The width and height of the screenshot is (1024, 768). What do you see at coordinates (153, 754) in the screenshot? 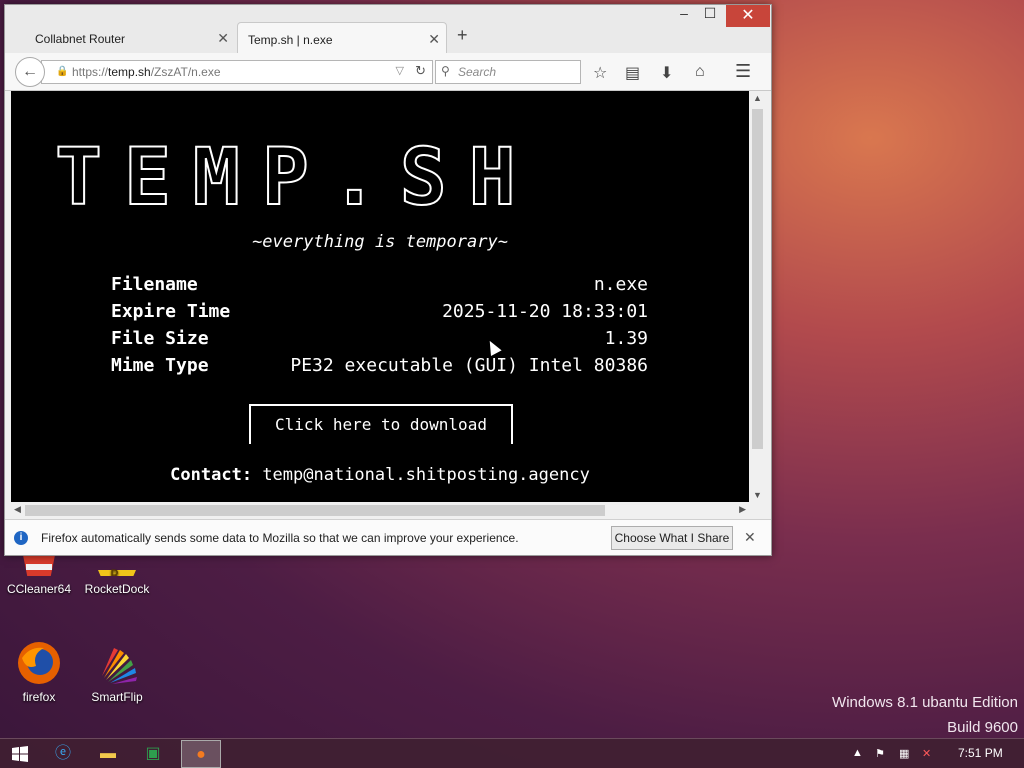
I see `excel-icon: ▣` at bounding box center [153, 754].